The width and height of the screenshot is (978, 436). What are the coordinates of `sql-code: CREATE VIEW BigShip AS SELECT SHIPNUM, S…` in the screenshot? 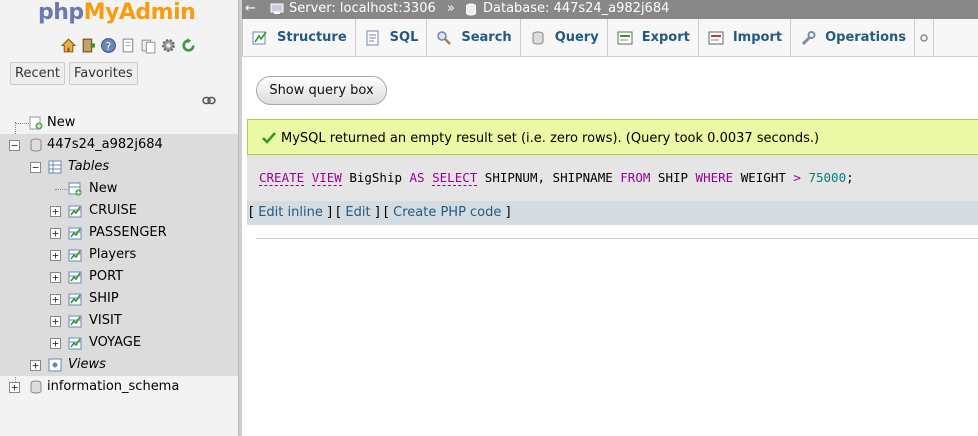 It's located at (556, 178).